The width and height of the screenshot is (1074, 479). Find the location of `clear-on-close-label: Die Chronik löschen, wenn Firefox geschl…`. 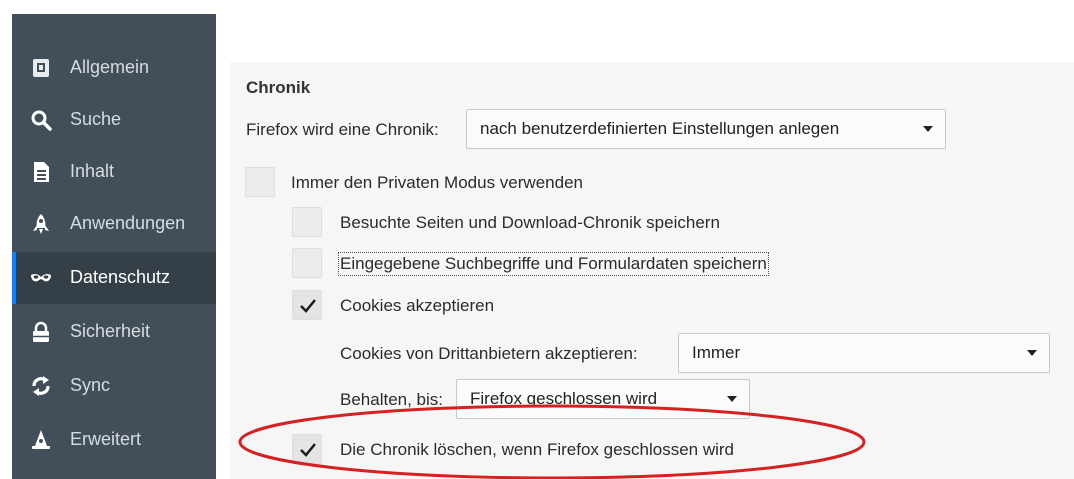

clear-on-close-label: Die Chronik löschen, wenn Firefox geschl… is located at coordinates (537, 449).